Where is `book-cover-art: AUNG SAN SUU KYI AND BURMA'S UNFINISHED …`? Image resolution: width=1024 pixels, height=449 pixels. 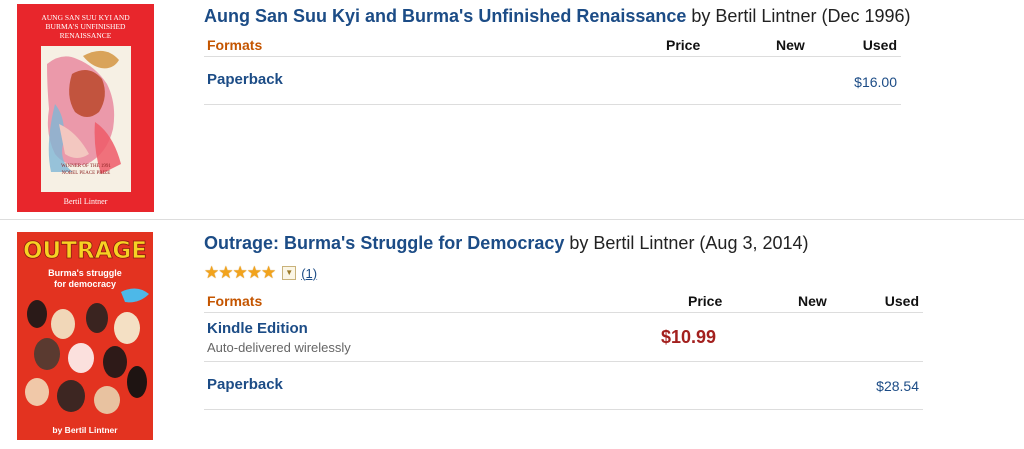
book-cover-art: AUNG SAN SUU KYI AND BURMA'S UNFINISHED … is located at coordinates (85, 108).